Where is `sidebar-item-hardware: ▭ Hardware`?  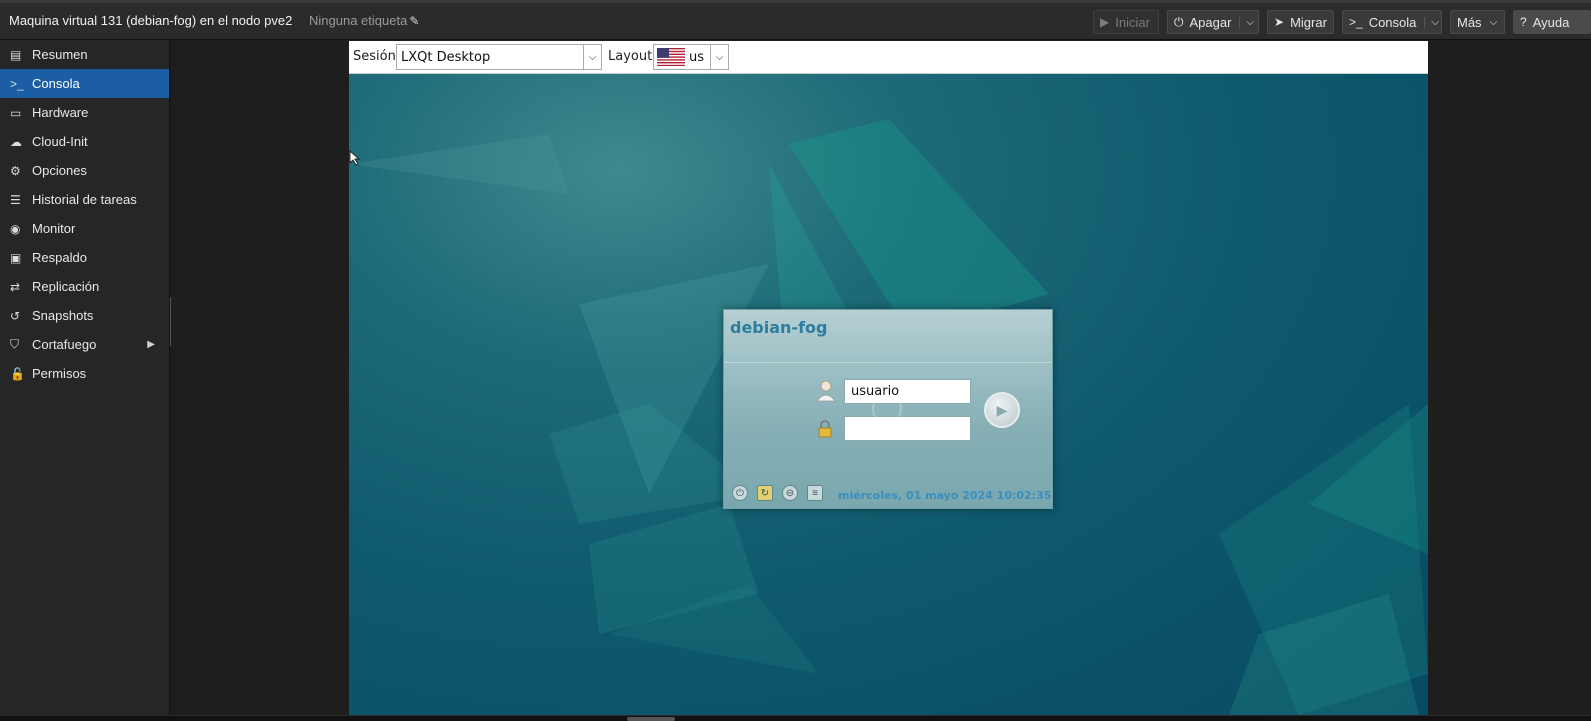 sidebar-item-hardware: ▭ Hardware is located at coordinates (84, 112).